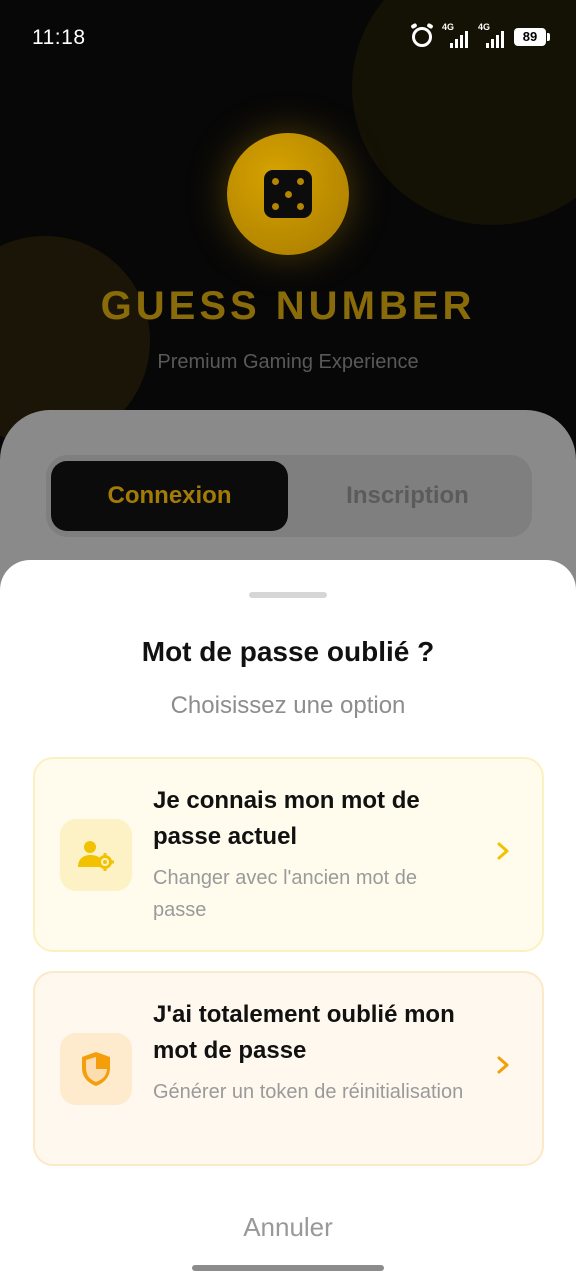 This screenshot has height=1280, width=576. Describe the element at coordinates (288, 595) in the screenshot. I see `drag-handle` at that location.